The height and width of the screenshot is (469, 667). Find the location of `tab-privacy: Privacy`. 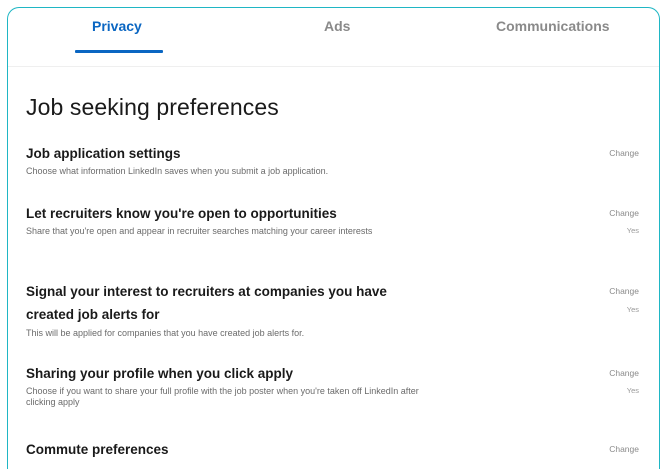

tab-privacy: Privacy is located at coordinates (117, 26).